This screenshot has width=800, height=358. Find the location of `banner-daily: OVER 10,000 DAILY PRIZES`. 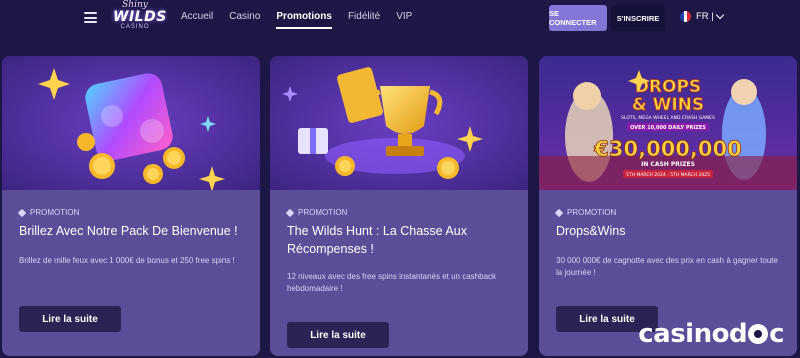

banner-daily: OVER 10,000 DAILY PRIZES is located at coordinates (668, 128).